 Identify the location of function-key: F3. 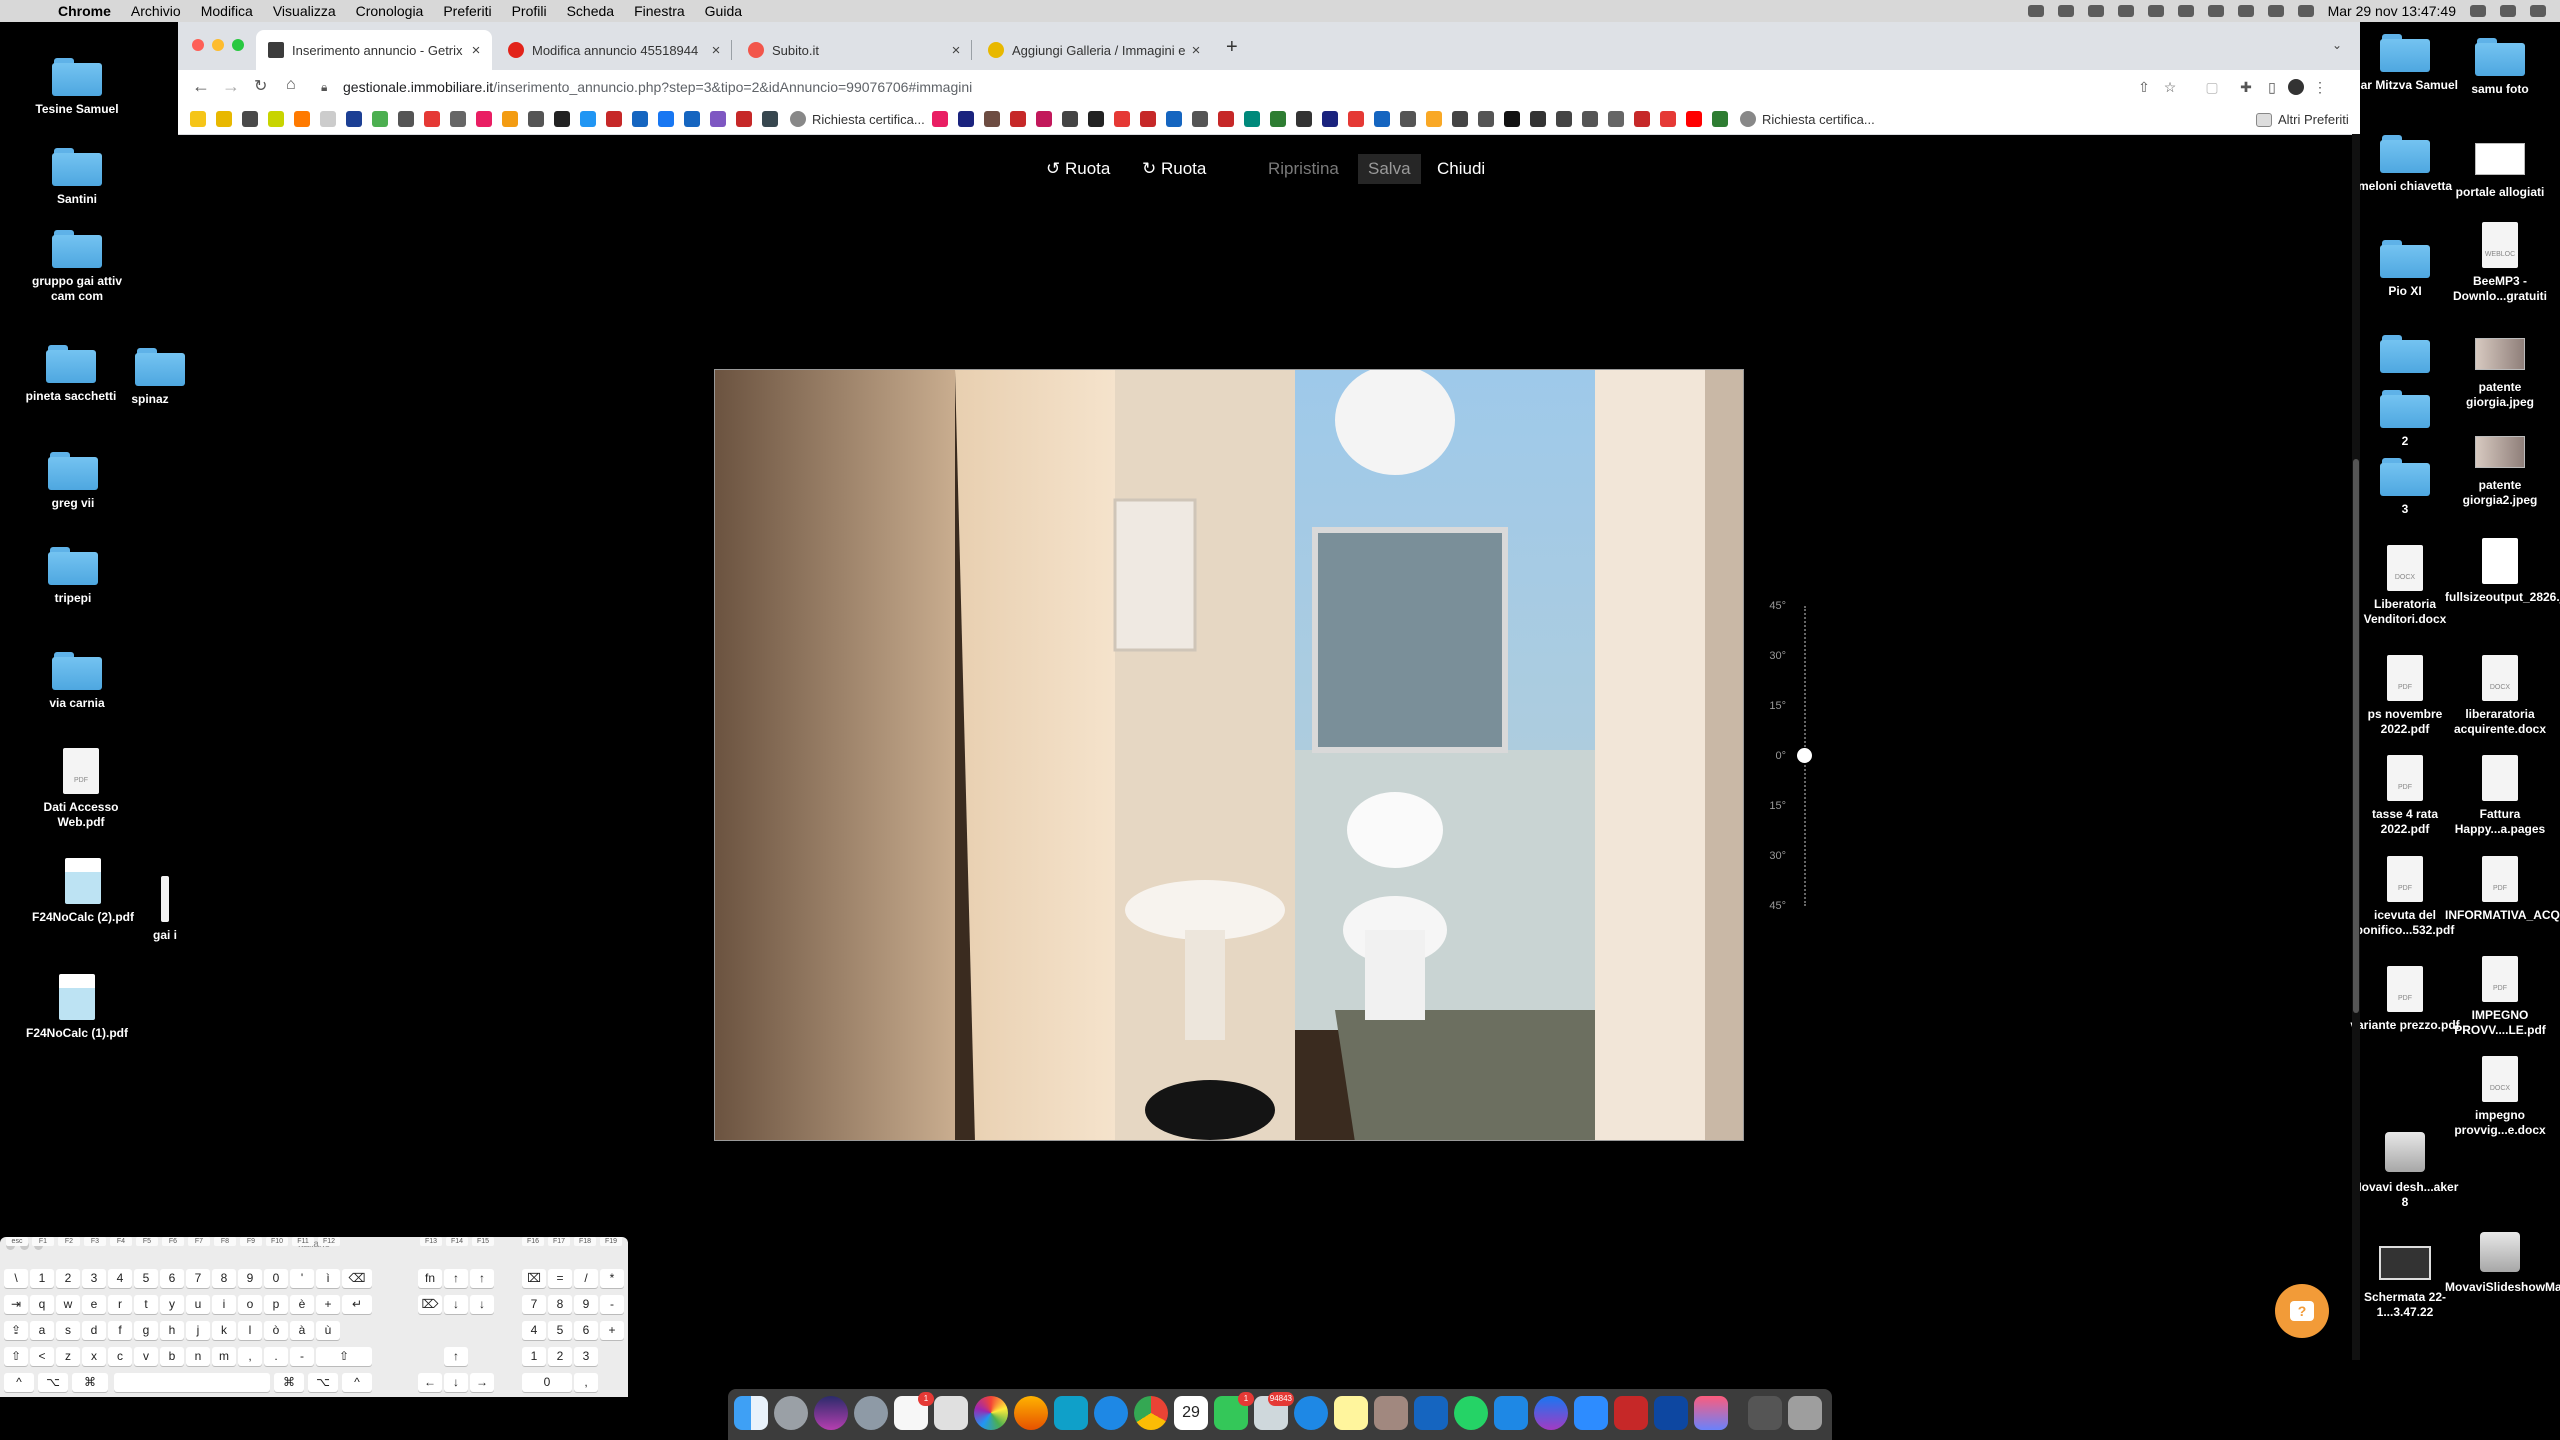
(95, 1241).